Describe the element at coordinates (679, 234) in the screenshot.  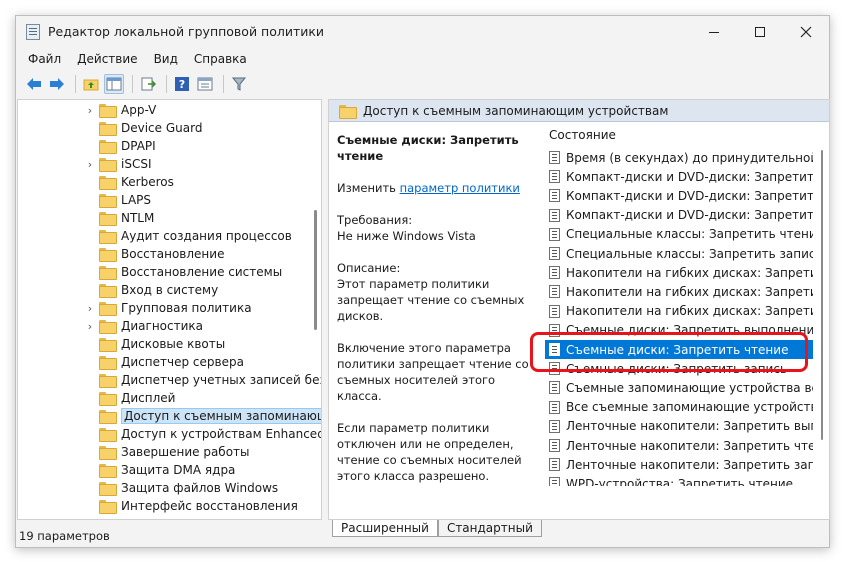
I see `policy-row: Специальные классы: Запретить чтение` at that location.